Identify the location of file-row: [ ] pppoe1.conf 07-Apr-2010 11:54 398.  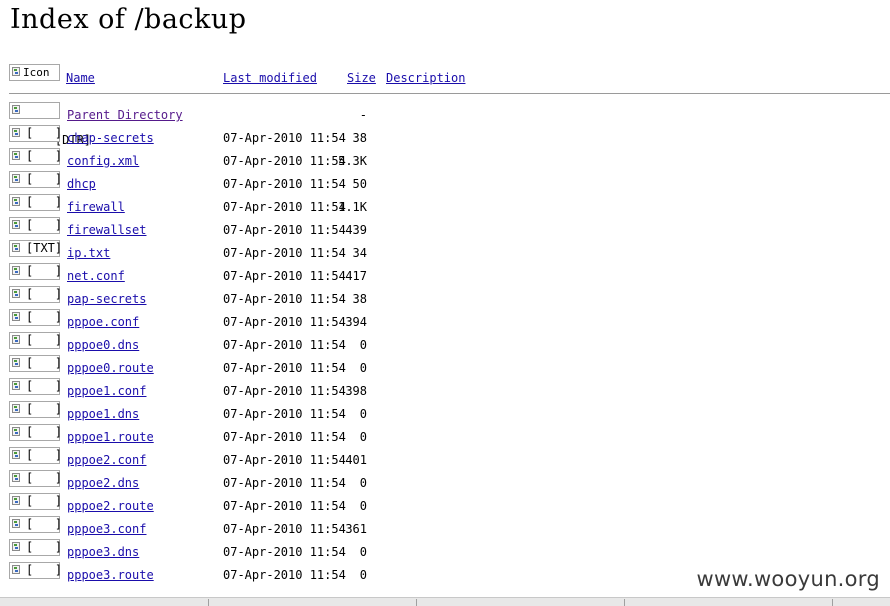
(445, 388).